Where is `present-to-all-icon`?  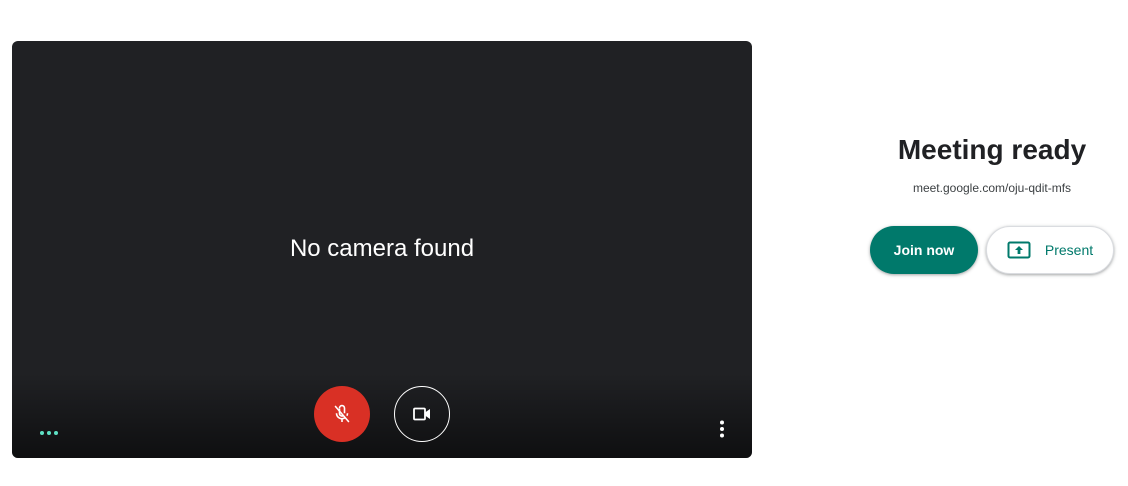
present-to-all-icon is located at coordinates (1019, 250).